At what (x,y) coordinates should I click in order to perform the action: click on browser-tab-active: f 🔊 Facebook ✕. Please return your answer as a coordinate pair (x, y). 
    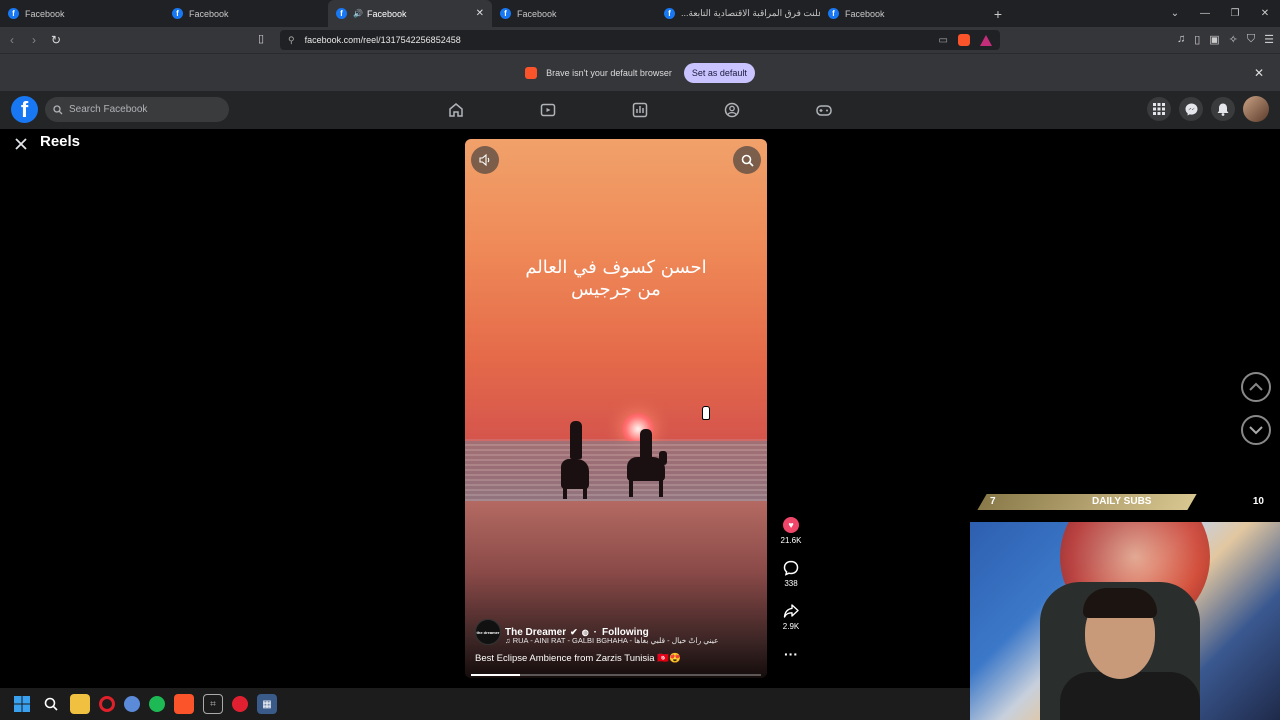
    Looking at the image, I should click on (410, 13).